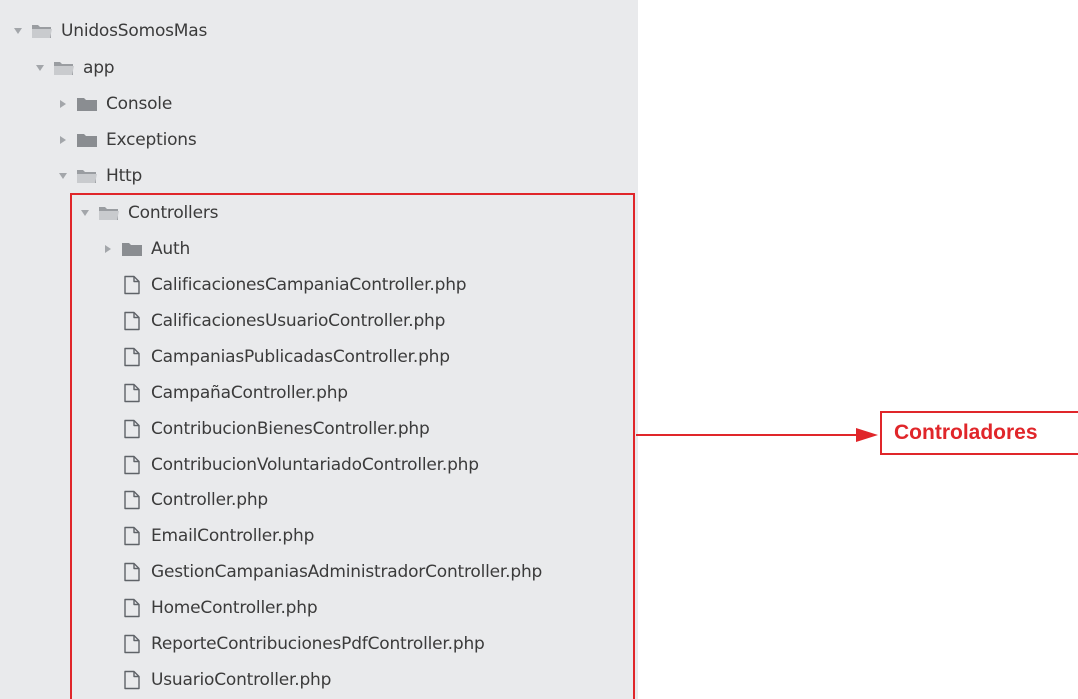 This screenshot has width=1078, height=699. I want to click on tree-item-label: Http, so click(124, 176).